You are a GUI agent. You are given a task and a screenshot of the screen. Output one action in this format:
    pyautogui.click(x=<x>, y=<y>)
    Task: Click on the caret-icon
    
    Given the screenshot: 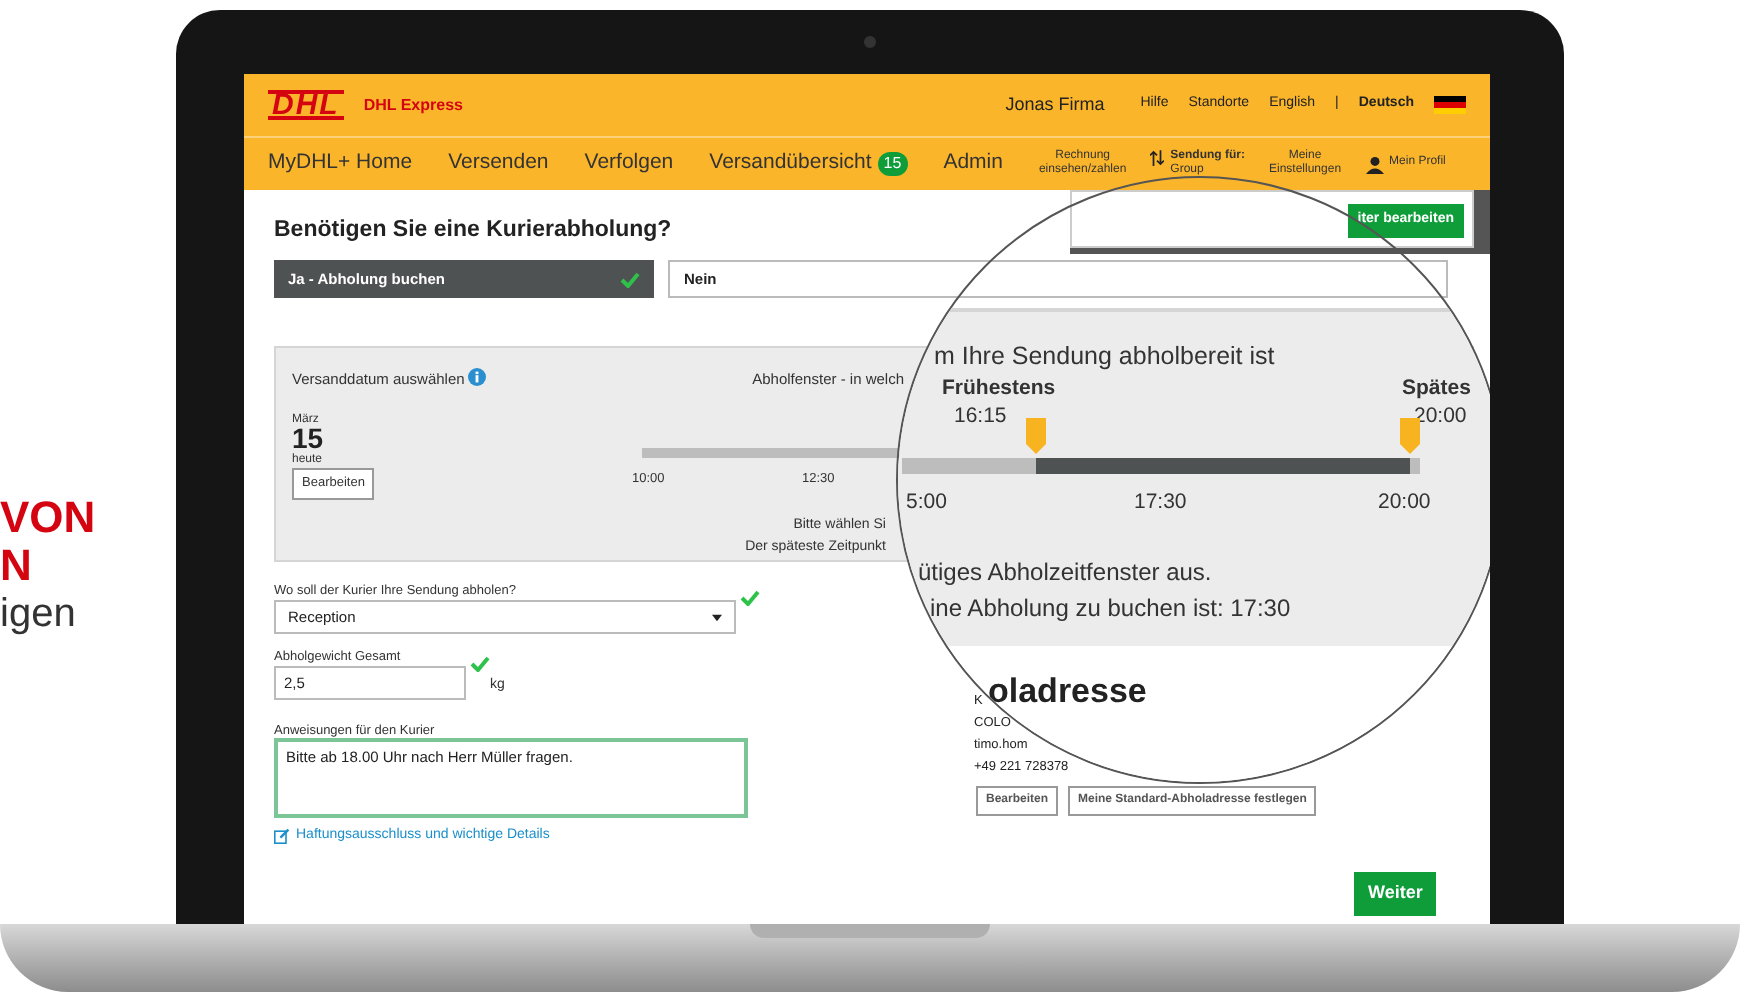 What is the action you would take?
    pyautogui.click(x=717, y=617)
    